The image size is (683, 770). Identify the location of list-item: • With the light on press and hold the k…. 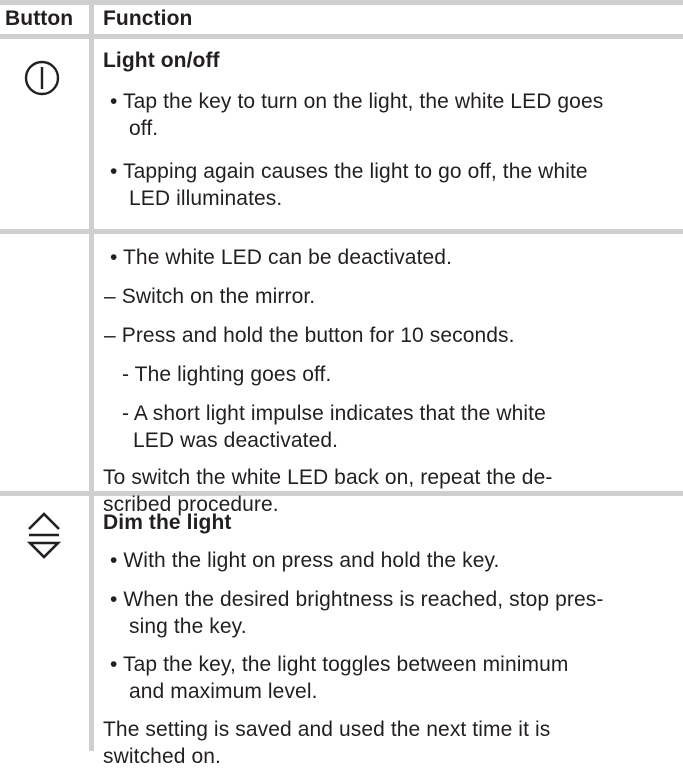
(305, 560).